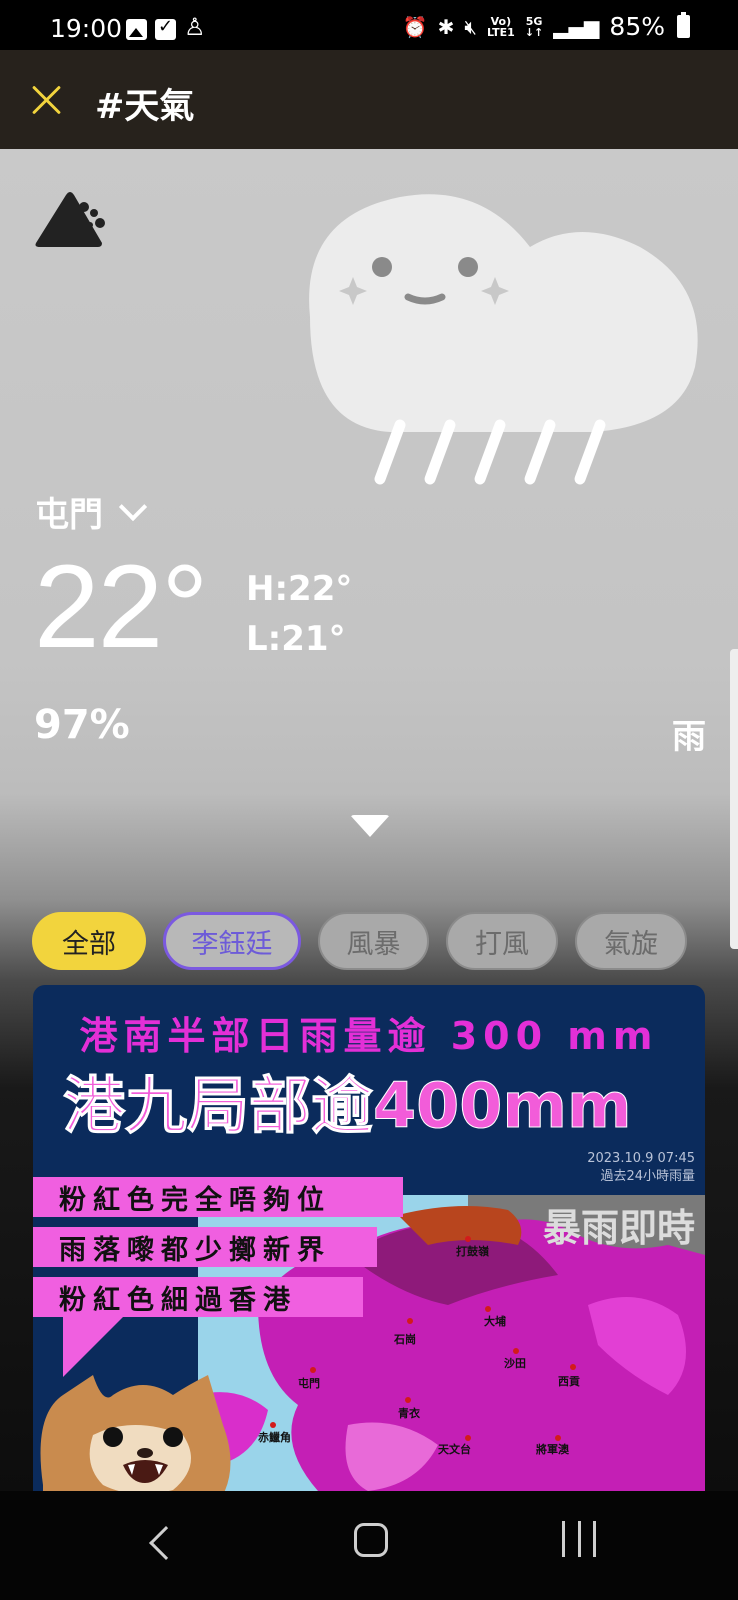 The image size is (738, 1600). I want to click on card-timestamp: 2023.10.9 07:45 過去24小時雨量, so click(641, 1167).